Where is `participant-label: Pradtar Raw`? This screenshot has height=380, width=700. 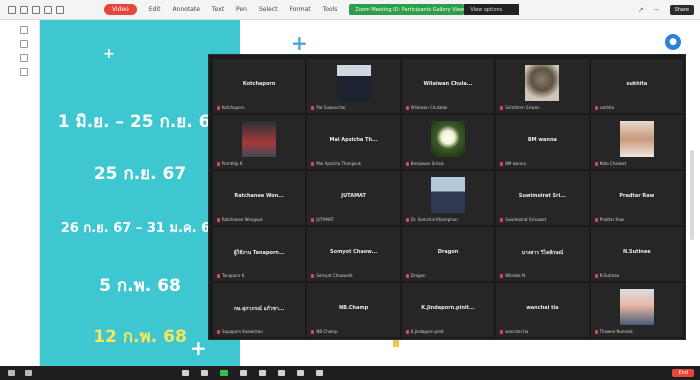
participant-label: Pradtar Raw is located at coordinates (609, 219).